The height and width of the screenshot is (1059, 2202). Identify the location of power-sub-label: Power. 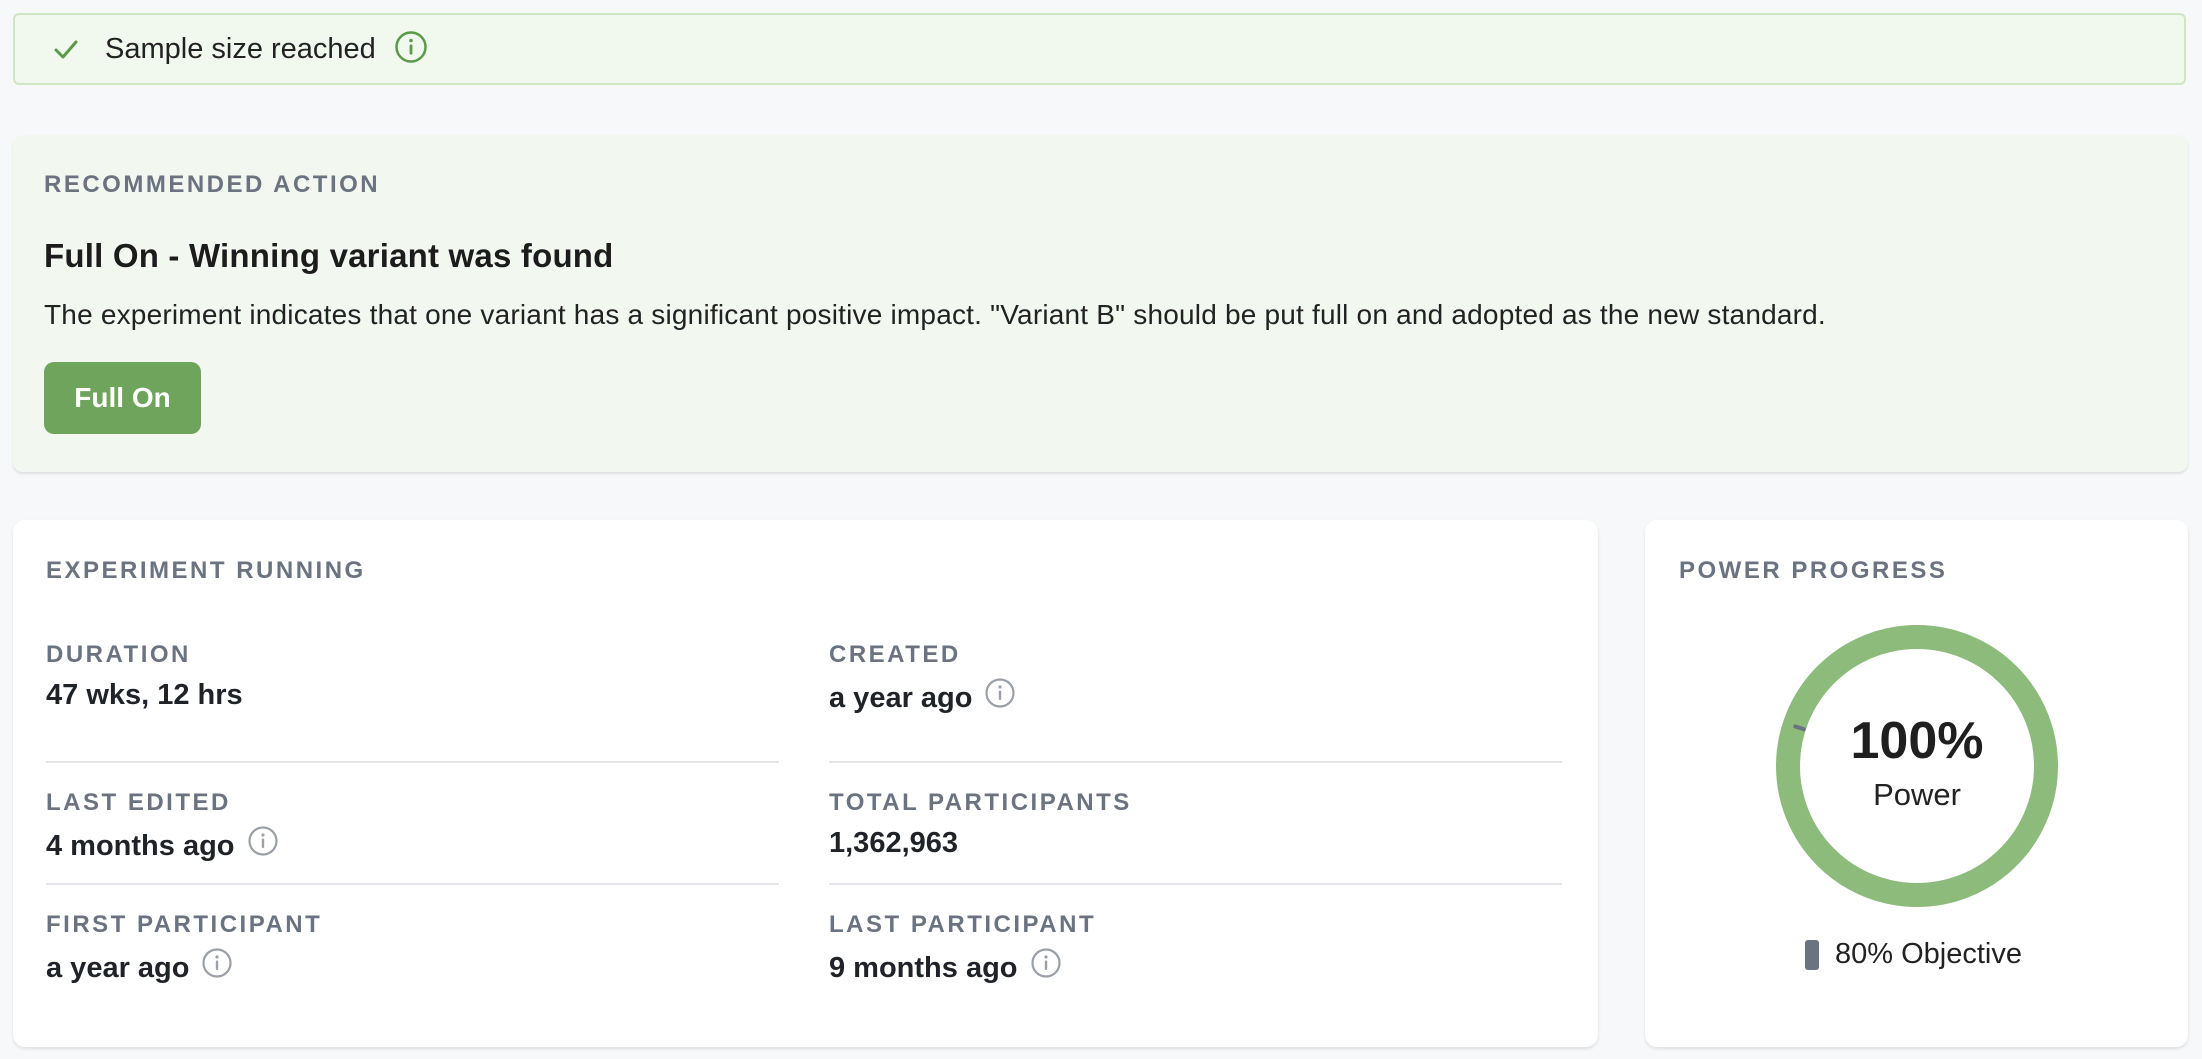
(1917, 794).